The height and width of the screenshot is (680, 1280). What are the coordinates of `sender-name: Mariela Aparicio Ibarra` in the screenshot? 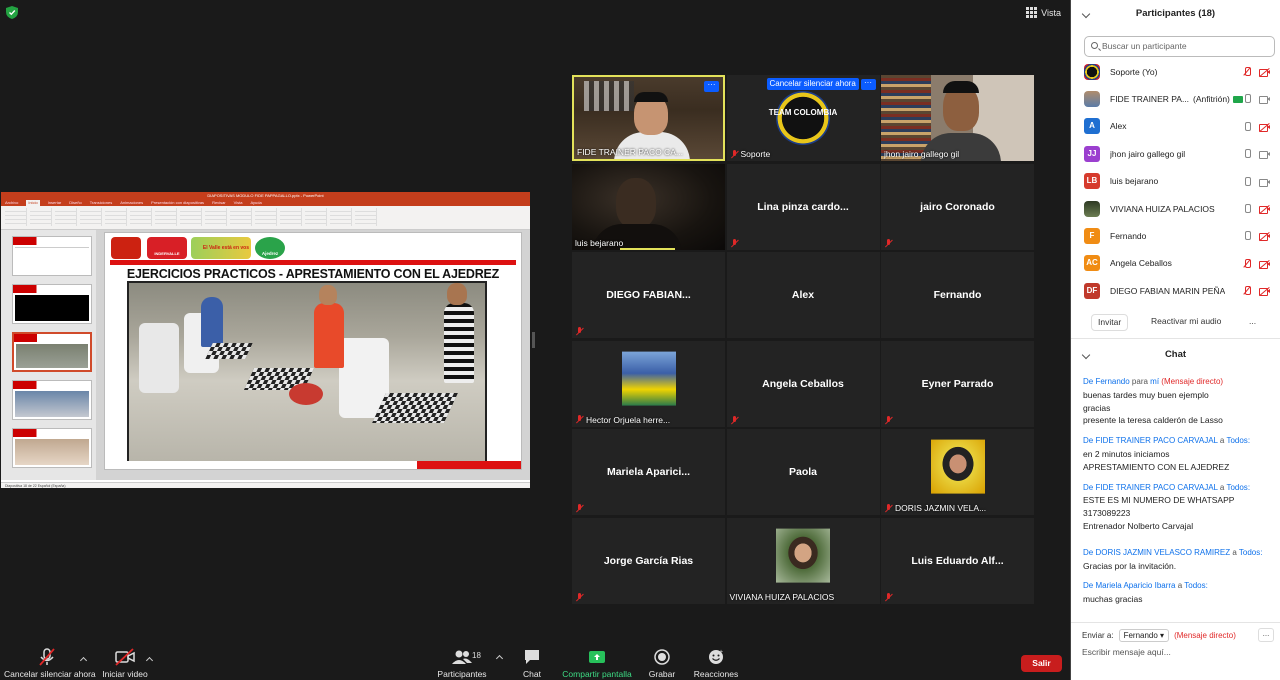 It's located at (1135, 585).